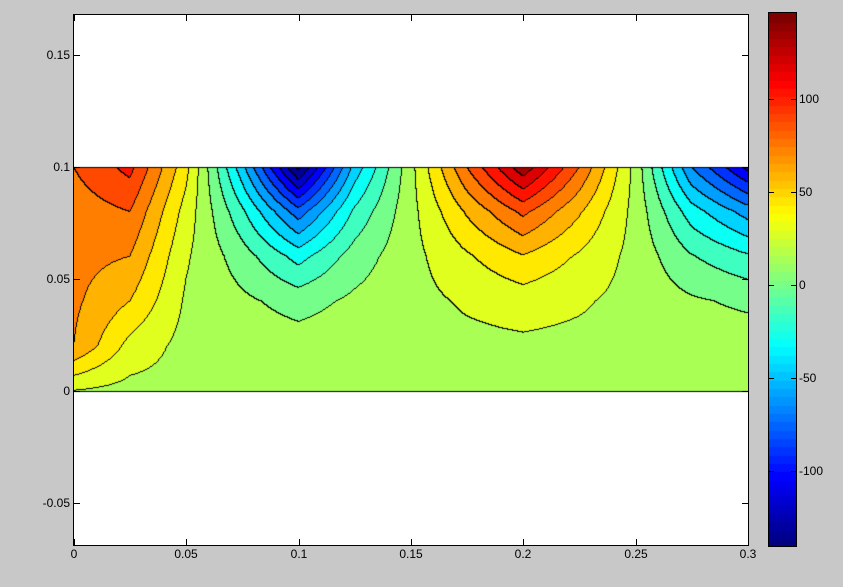 The width and height of the screenshot is (843, 587). Describe the element at coordinates (186, 554) in the screenshot. I see `x-tick-label: 0.05` at that location.